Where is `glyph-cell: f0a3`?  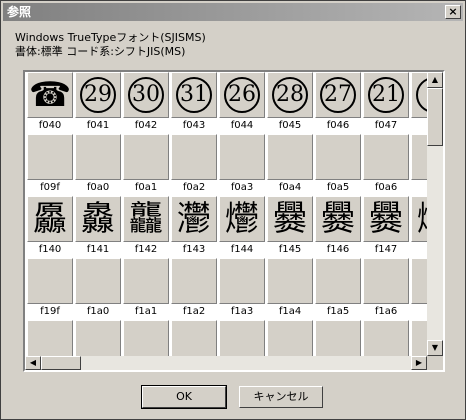 glyph-cell: f0a3 is located at coordinates (242, 165).